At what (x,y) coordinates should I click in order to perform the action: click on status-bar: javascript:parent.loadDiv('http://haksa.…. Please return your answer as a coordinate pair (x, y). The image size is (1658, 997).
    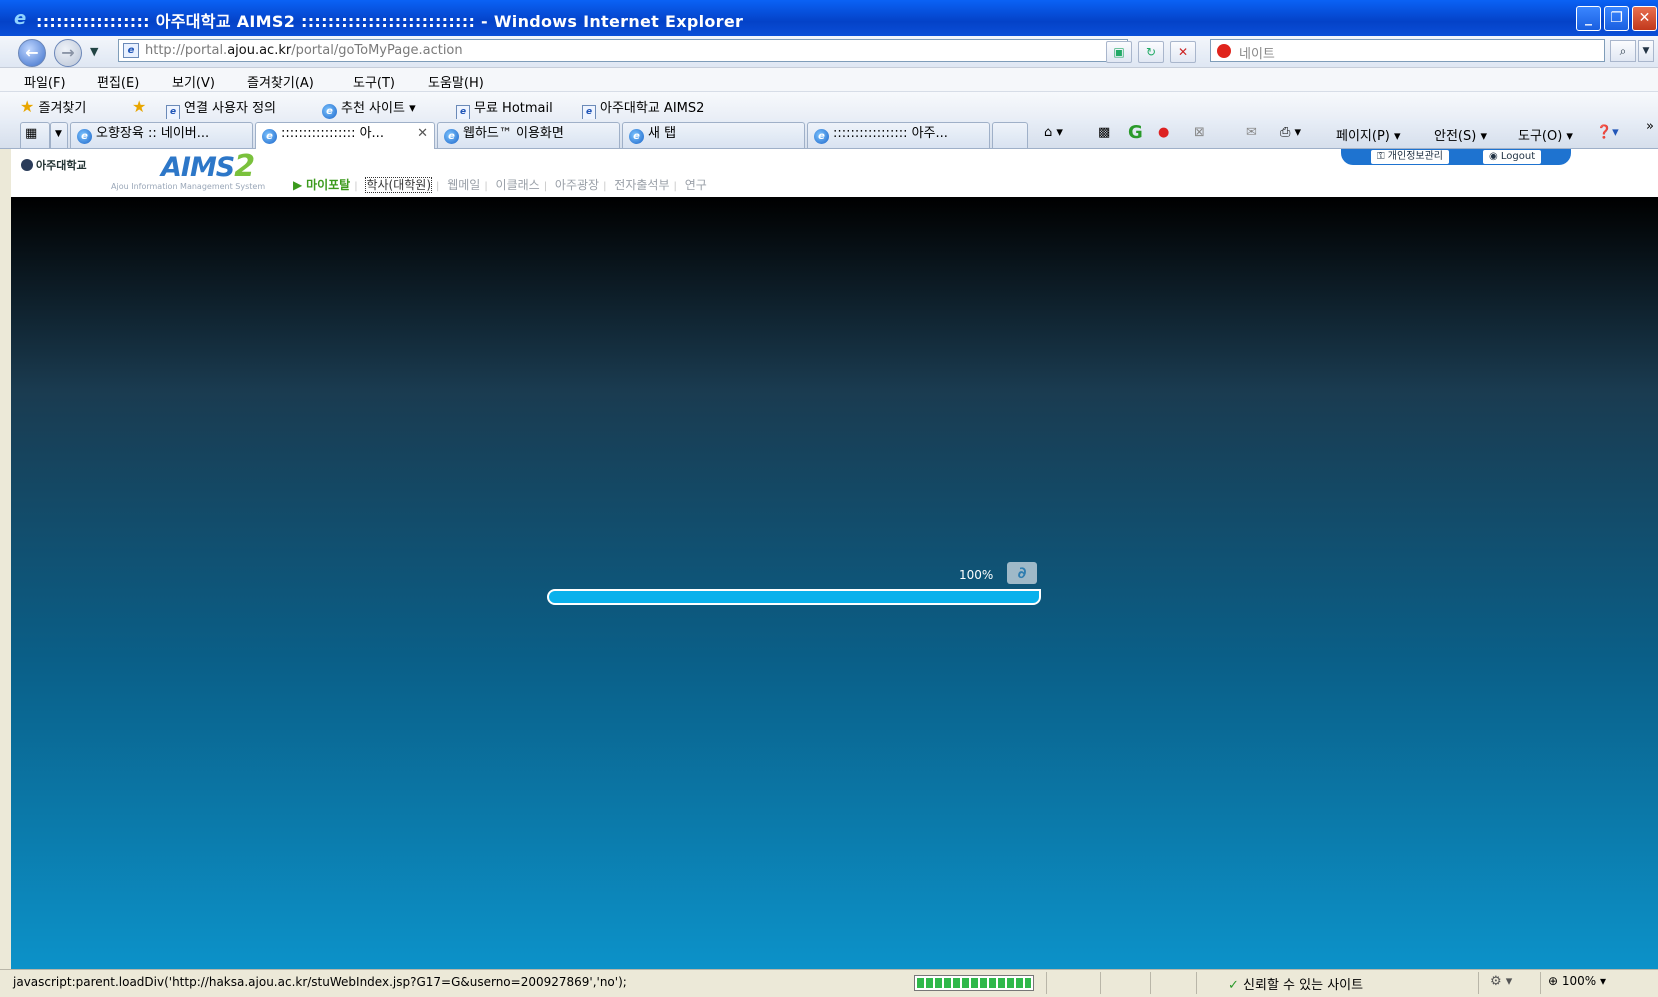
    Looking at the image, I should click on (829, 983).